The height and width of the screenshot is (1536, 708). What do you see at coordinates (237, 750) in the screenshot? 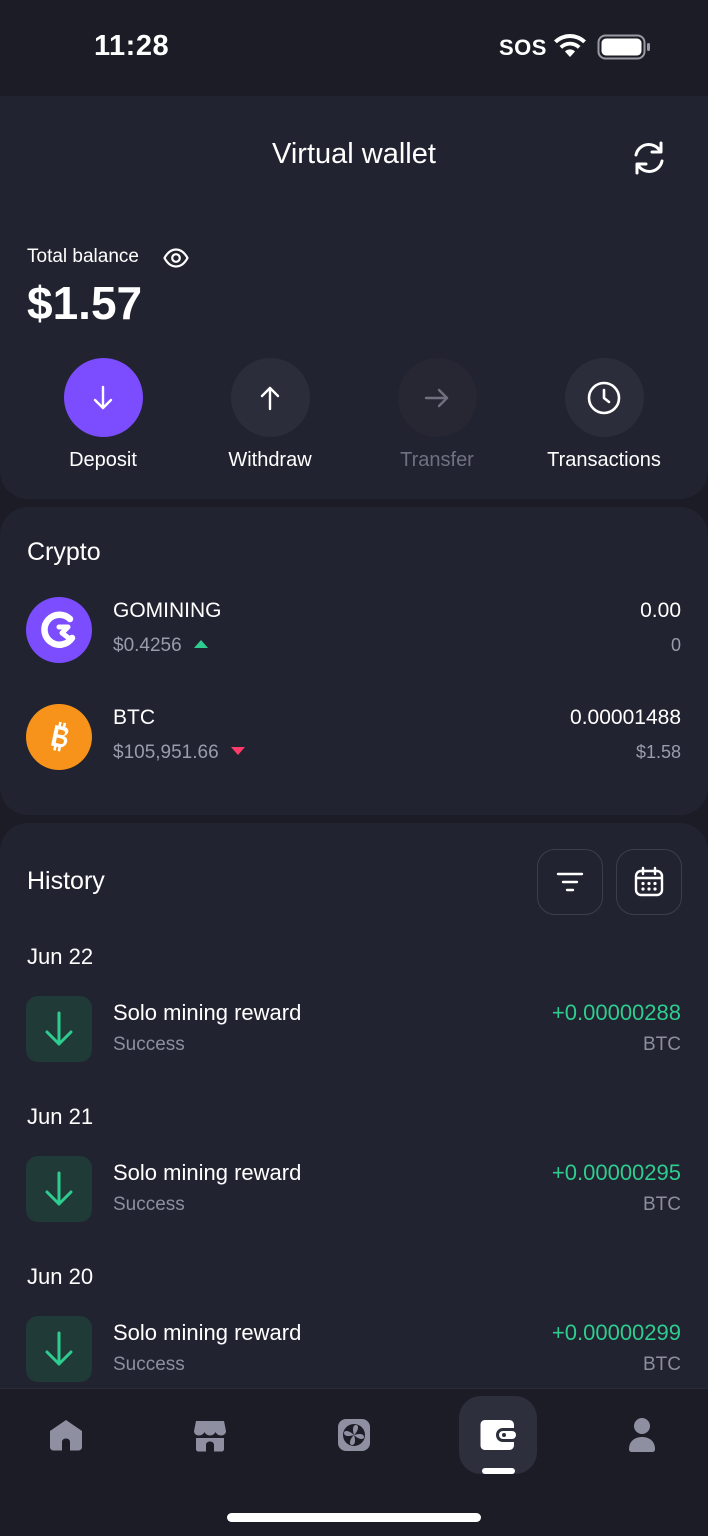
I see `trend-down-icon` at bounding box center [237, 750].